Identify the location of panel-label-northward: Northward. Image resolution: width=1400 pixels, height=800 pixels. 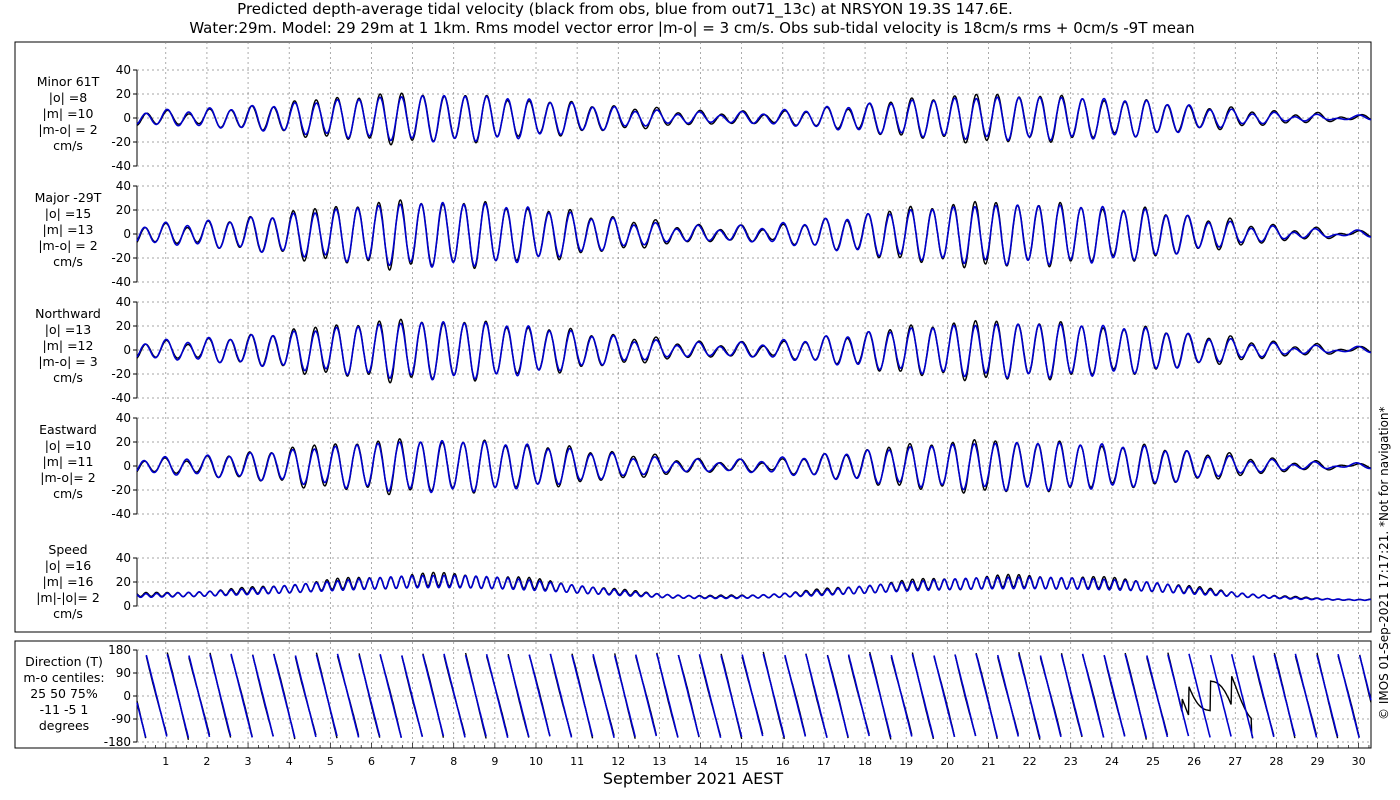
(68, 313).